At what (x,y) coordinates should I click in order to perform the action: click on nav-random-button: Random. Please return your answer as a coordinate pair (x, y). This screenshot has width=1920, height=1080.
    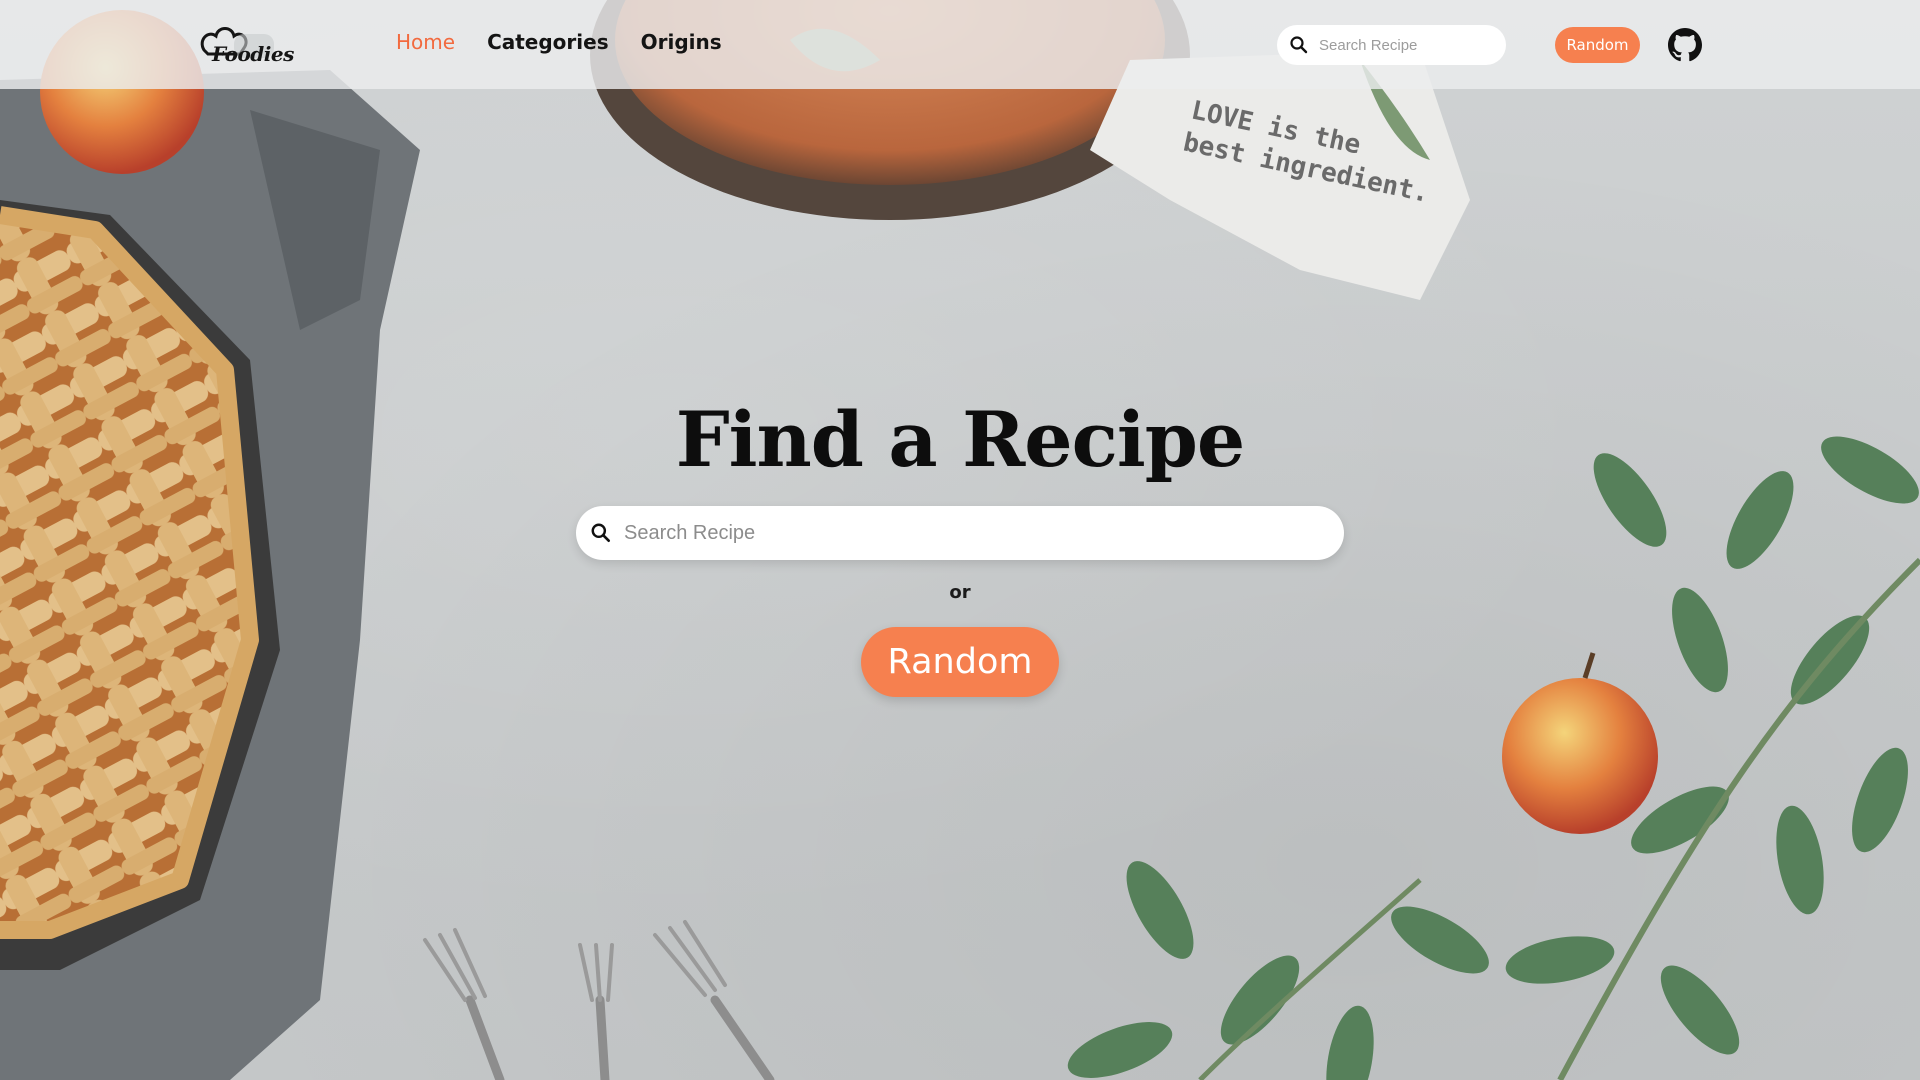
    Looking at the image, I should click on (1597, 45).